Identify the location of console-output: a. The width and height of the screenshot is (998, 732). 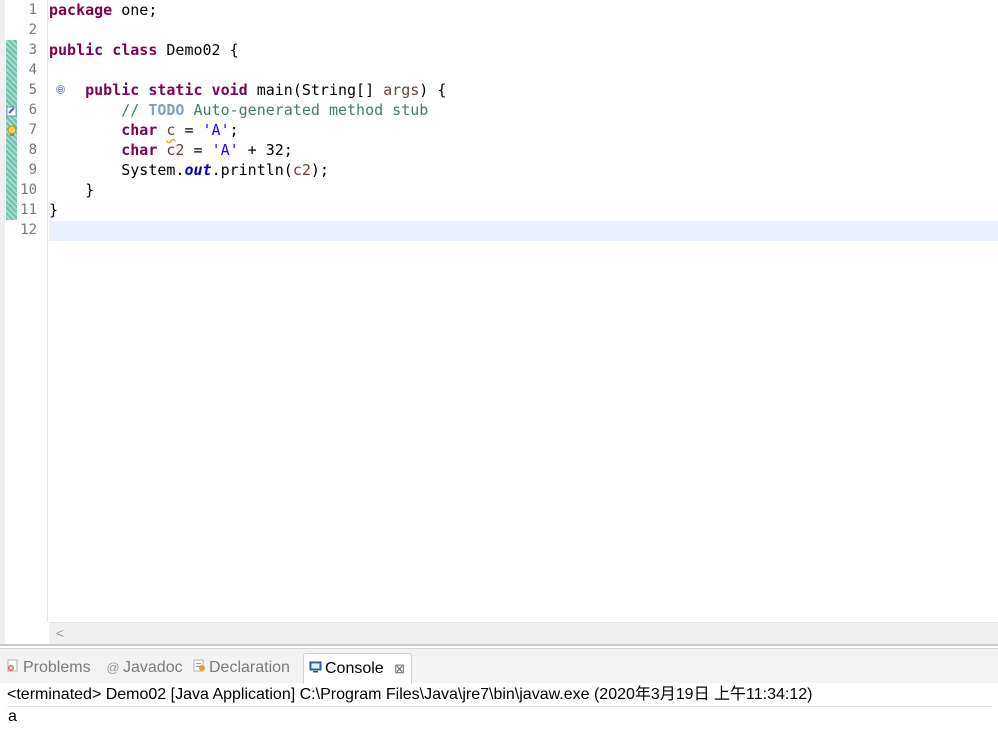
(12, 717).